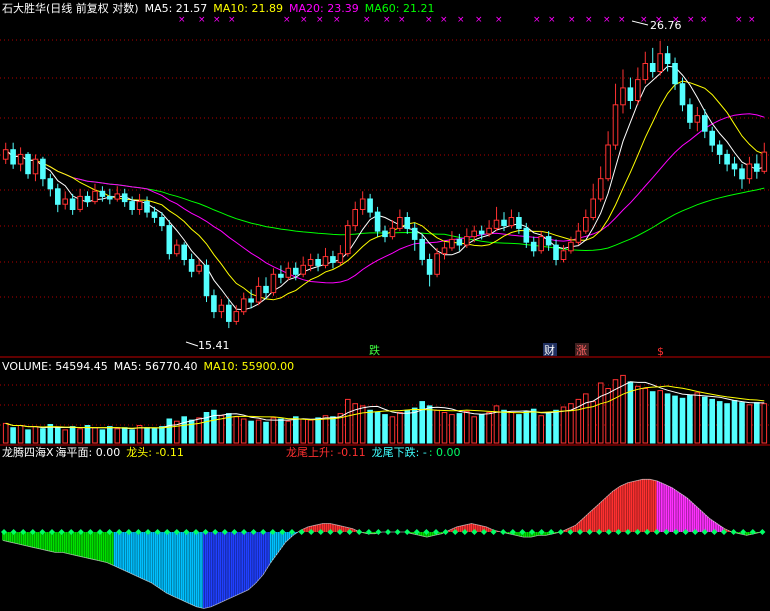 This screenshot has width=770, height=611. Describe the element at coordinates (374, 350) in the screenshot. I see `event-fall-marker: 跌` at that location.